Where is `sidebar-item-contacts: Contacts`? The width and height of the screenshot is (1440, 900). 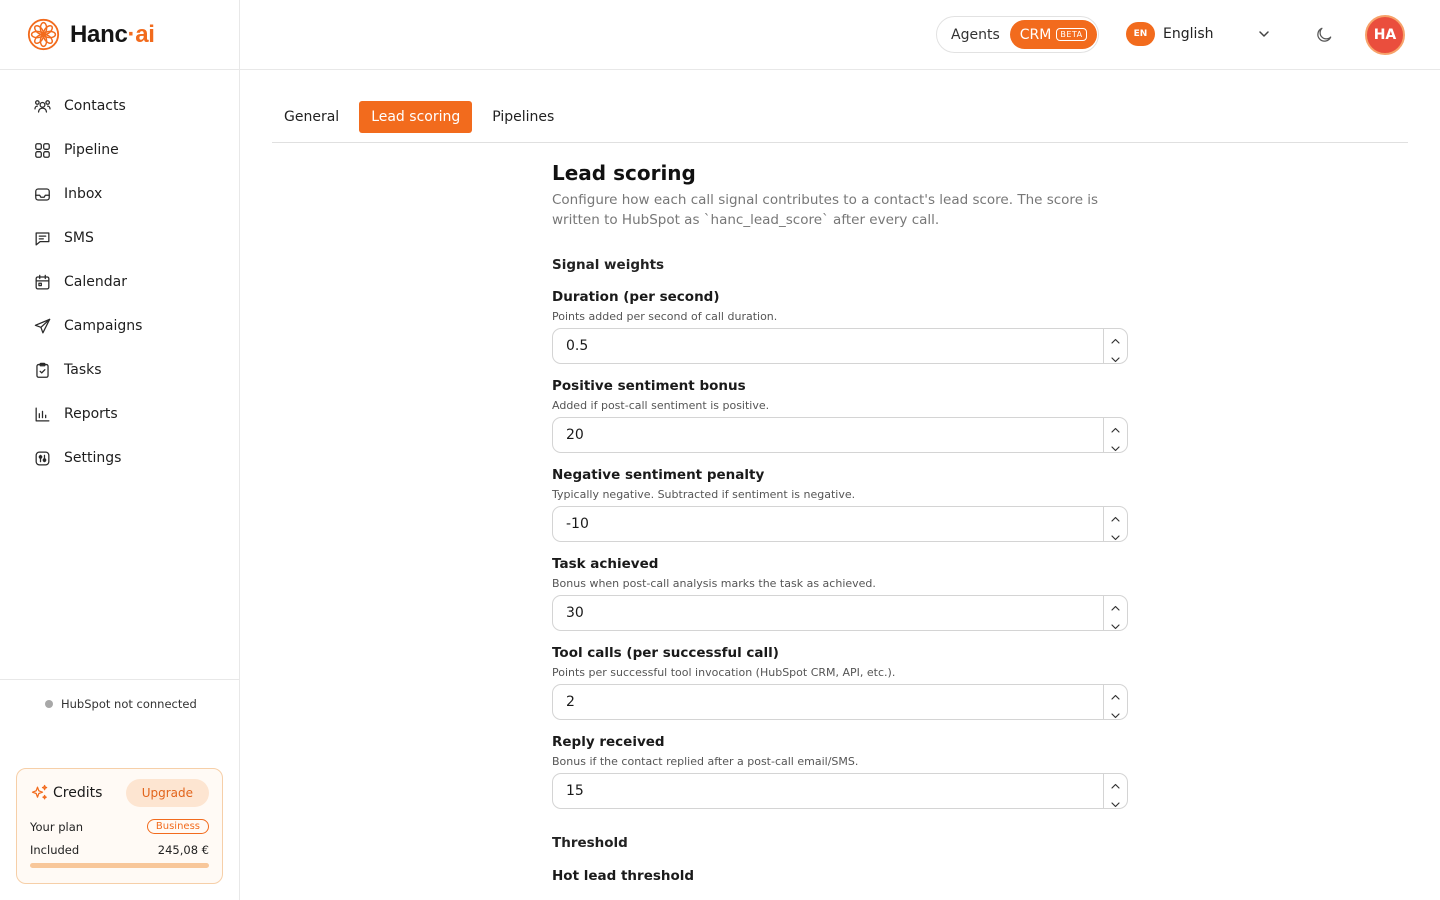
sidebar-item-contacts: Contacts is located at coordinates (119, 106).